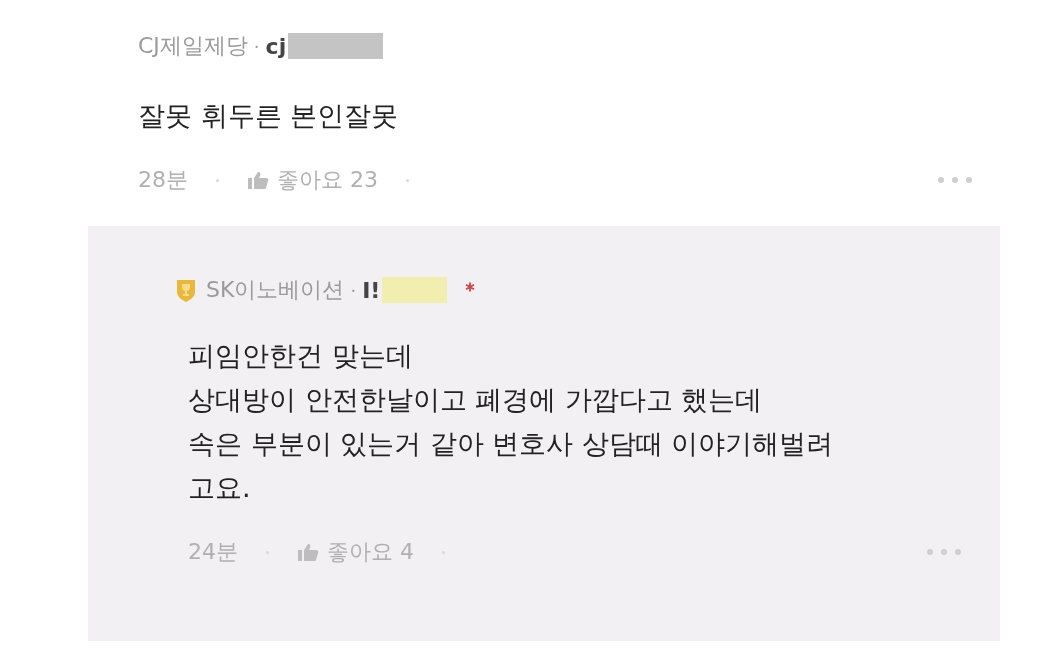  What do you see at coordinates (371, 290) in the screenshot?
I see `user-handle: I!` at bounding box center [371, 290].